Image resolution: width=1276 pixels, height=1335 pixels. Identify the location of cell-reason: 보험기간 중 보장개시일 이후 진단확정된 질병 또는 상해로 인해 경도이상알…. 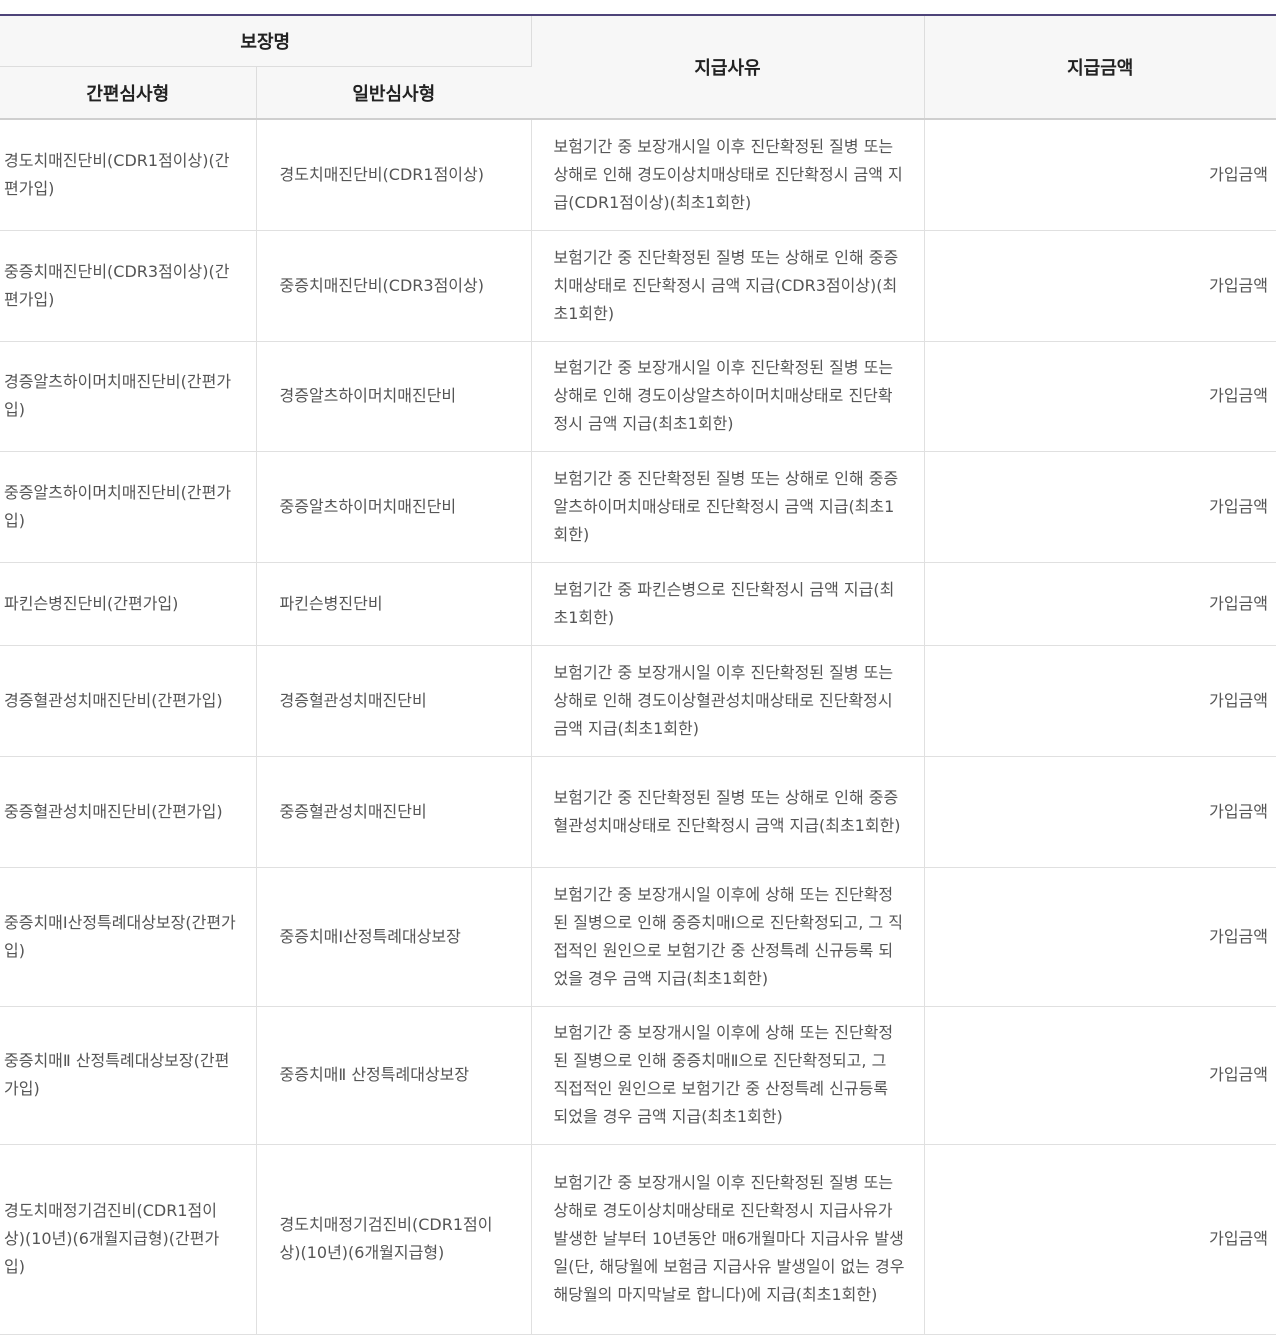
(728, 396).